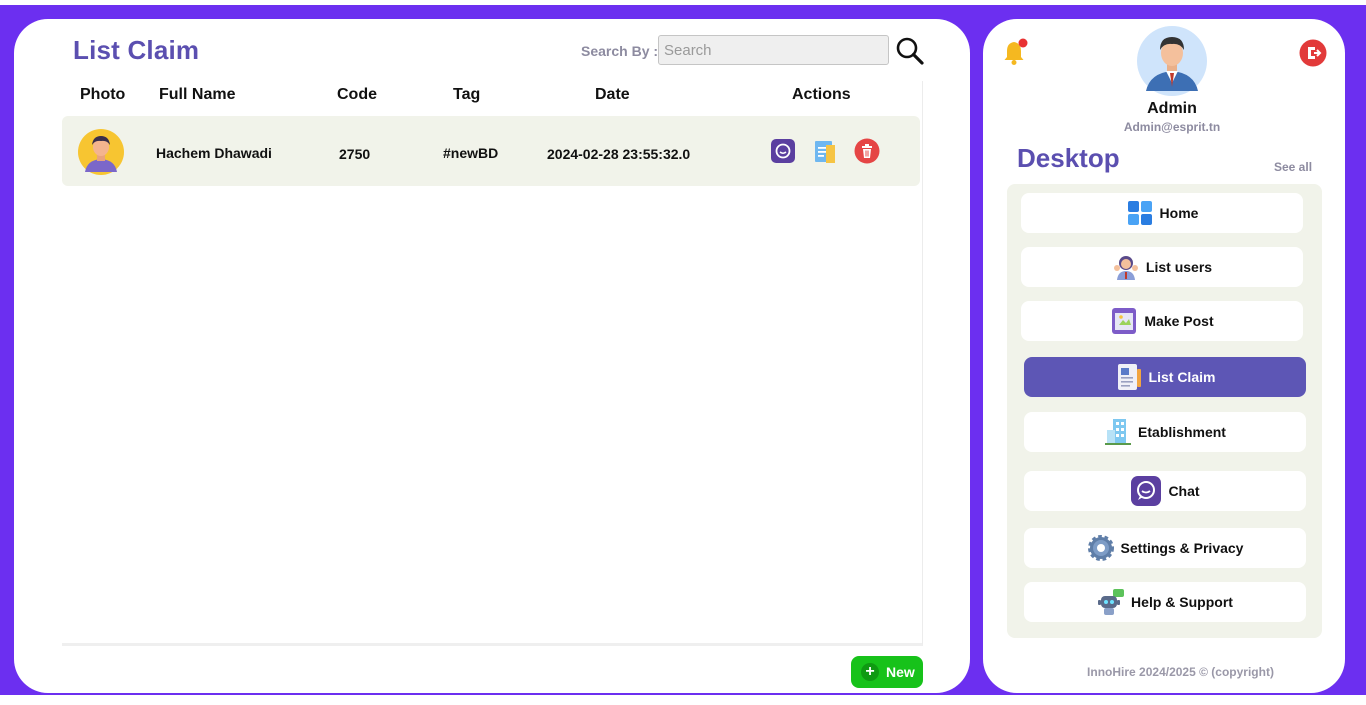 This screenshot has width=1366, height=705. What do you see at coordinates (1118, 432) in the screenshot?
I see `building-icon` at bounding box center [1118, 432].